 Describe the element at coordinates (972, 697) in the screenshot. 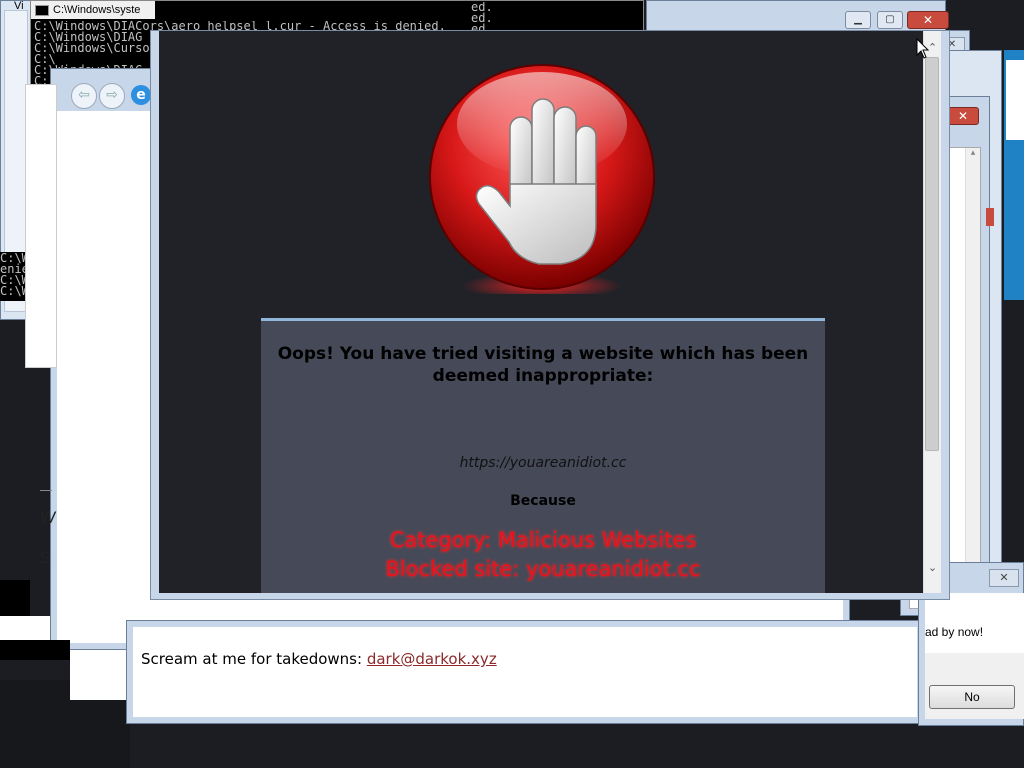

I see `dialog-no-button: No` at that location.